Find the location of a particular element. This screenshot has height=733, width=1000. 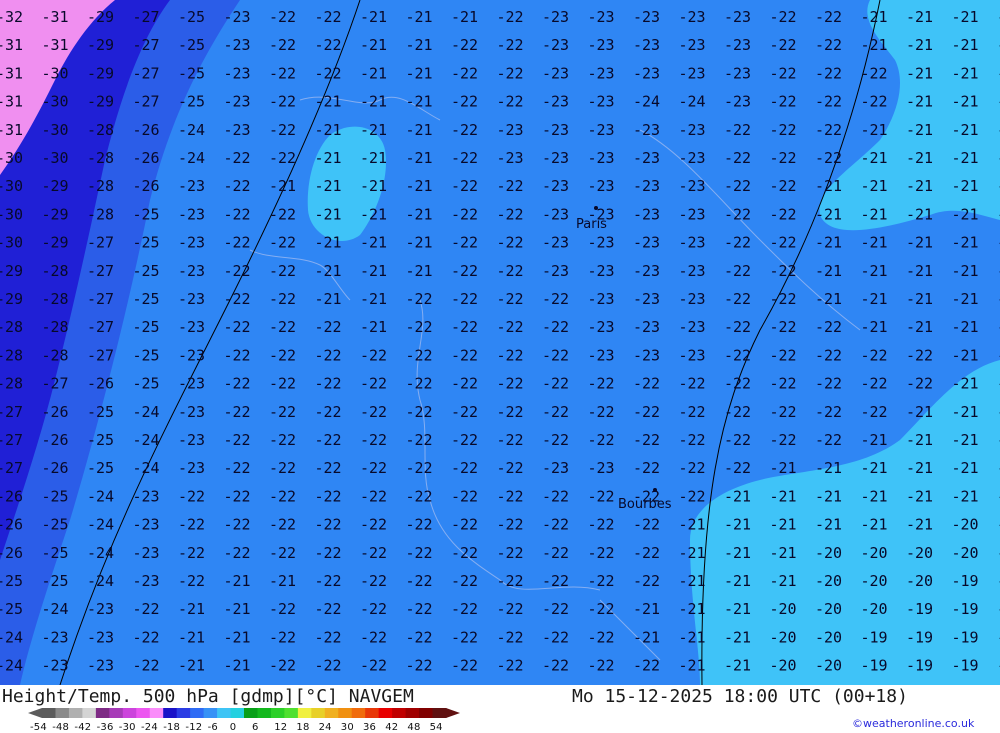

colorbar-label: -18 is located at coordinates (172, 727).